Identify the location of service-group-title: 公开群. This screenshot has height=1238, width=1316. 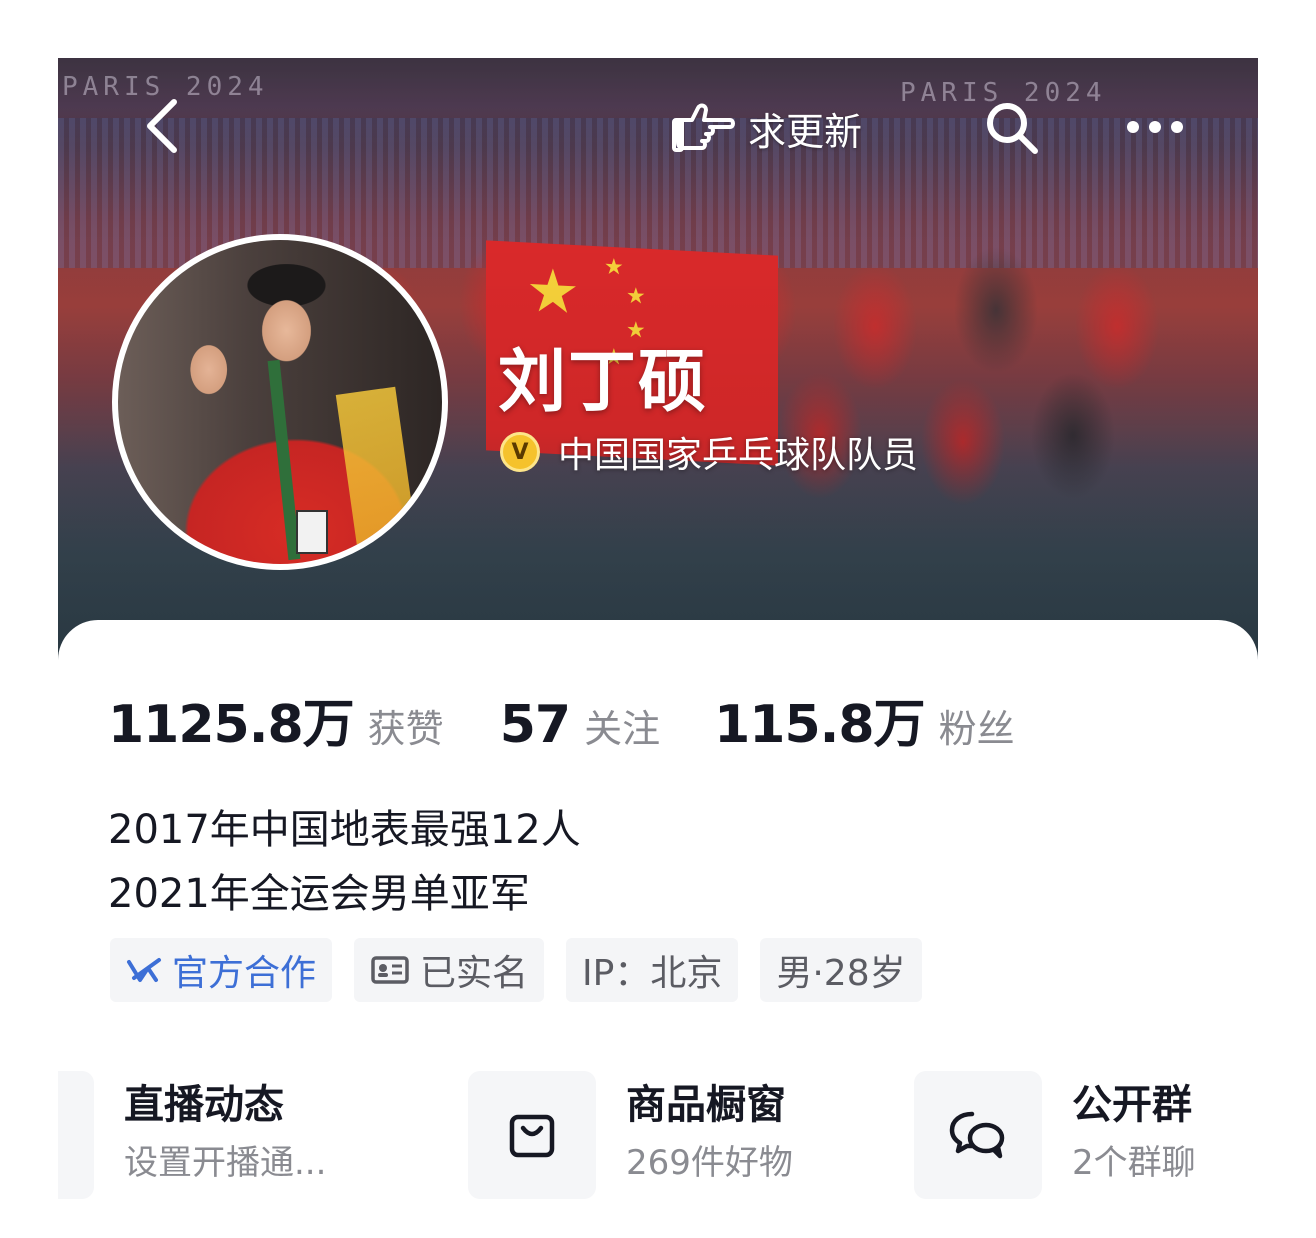
(1132, 1105).